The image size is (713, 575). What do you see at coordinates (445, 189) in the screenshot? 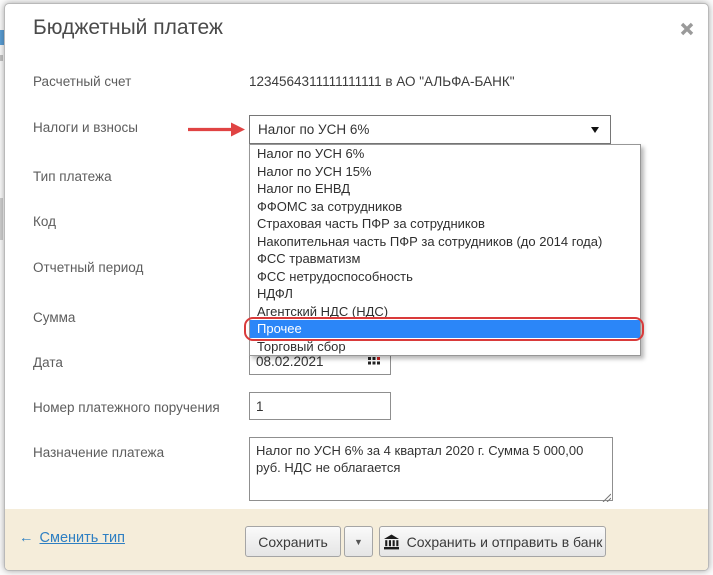
I see `dropdown-option: Налог по ЕНВД` at bounding box center [445, 189].